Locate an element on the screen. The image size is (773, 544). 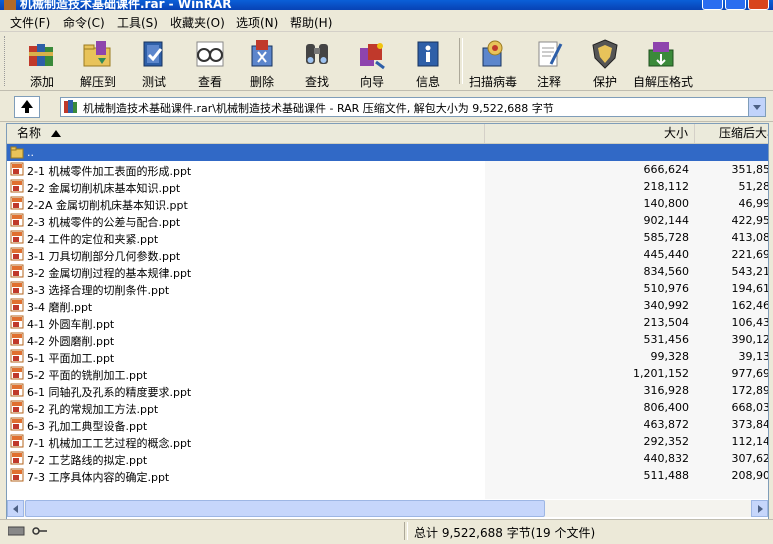
minimize-button is located at coordinates (712, 5).